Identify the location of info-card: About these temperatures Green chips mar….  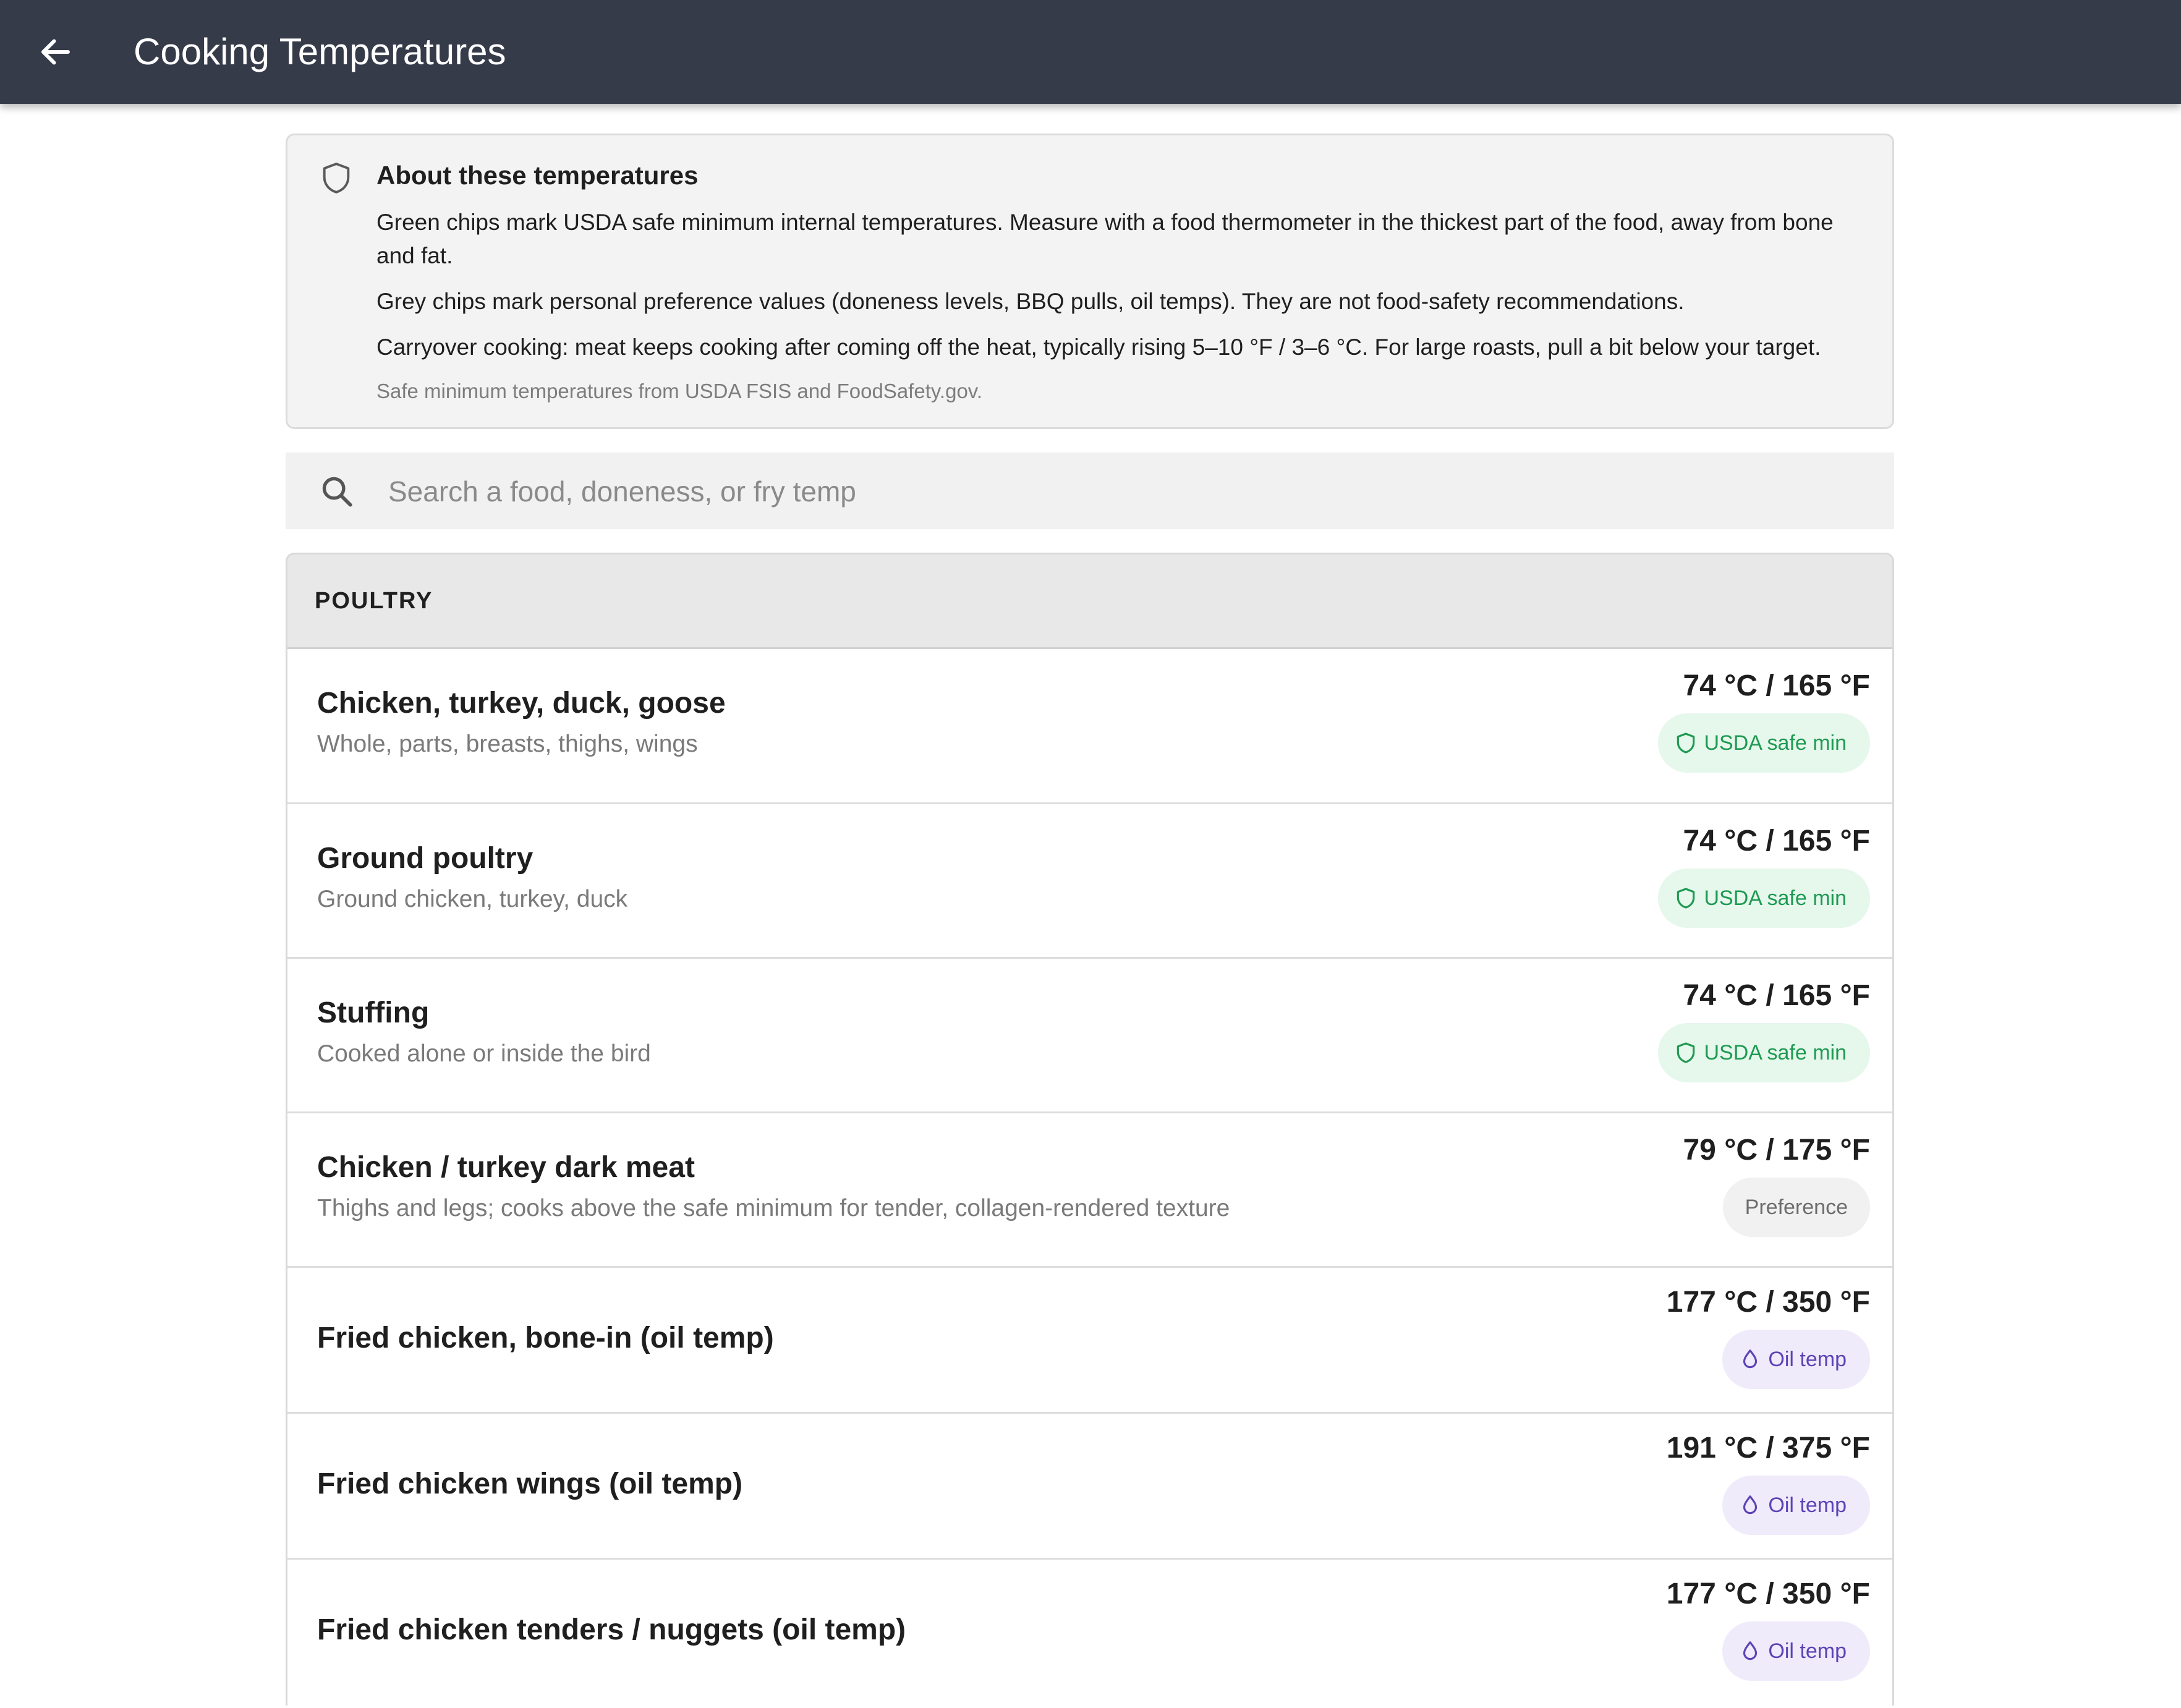
(1090, 282).